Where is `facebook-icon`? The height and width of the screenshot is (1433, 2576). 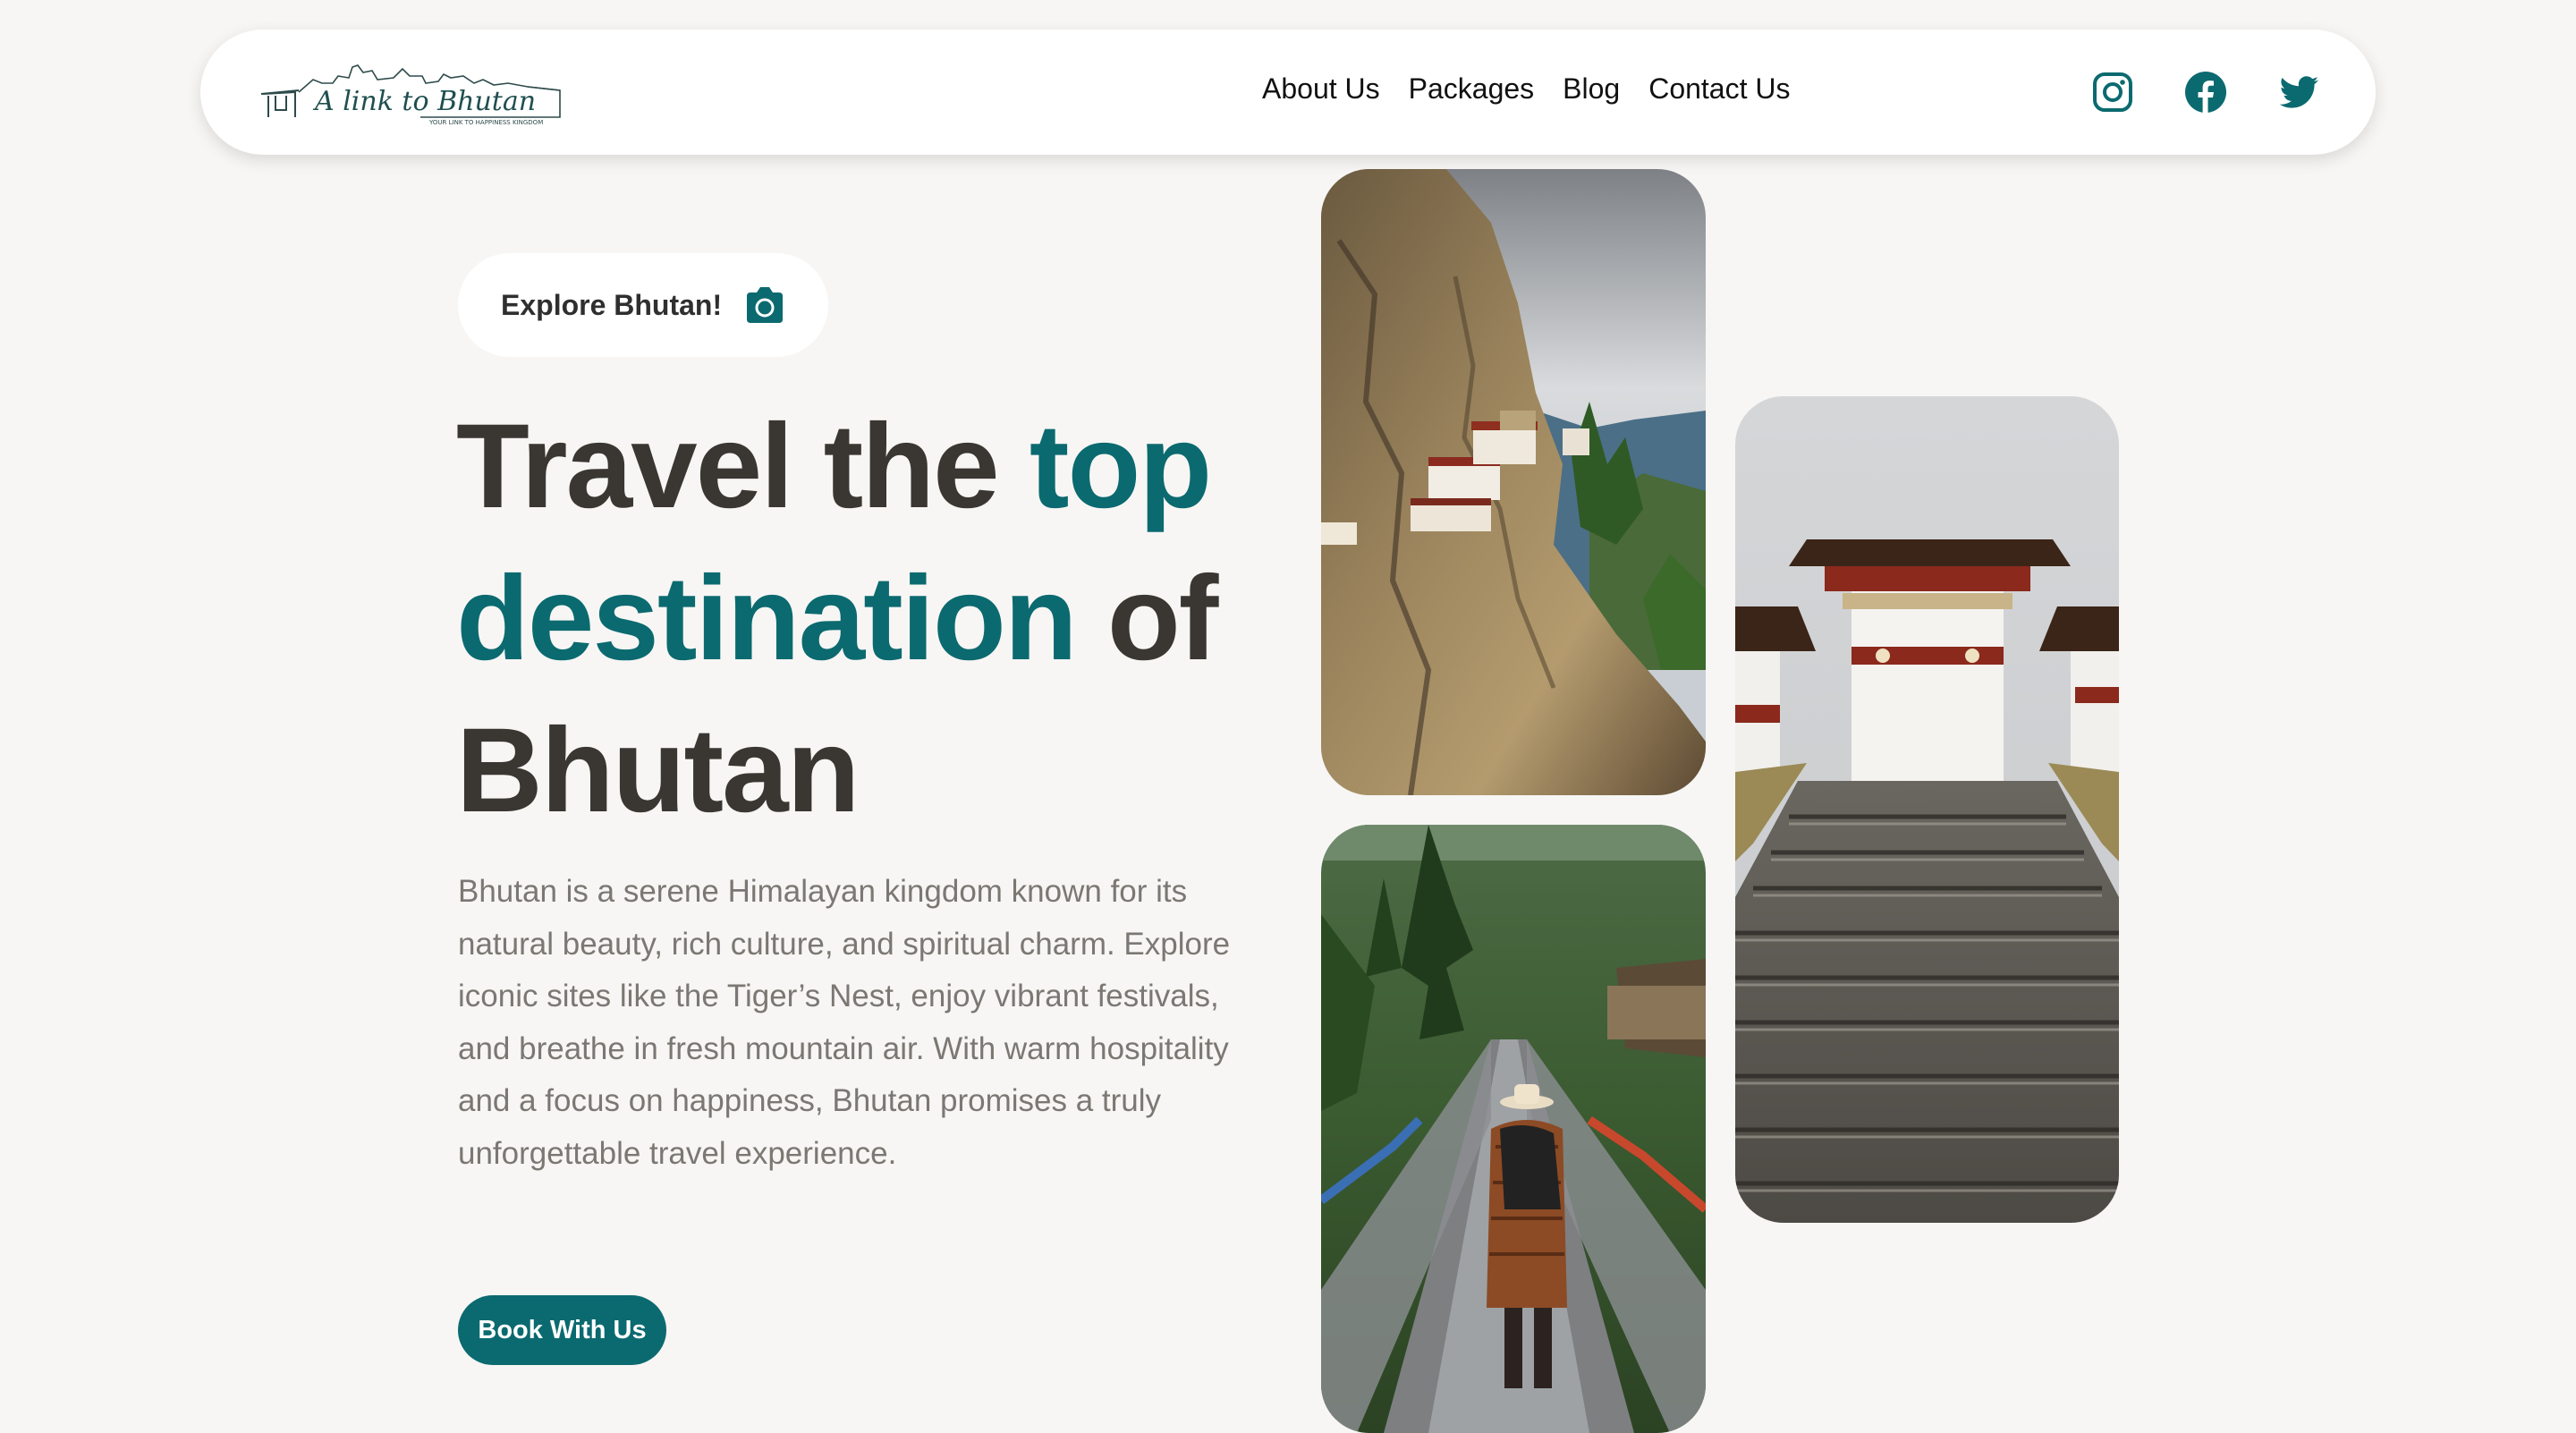 facebook-icon is located at coordinates (2205, 92).